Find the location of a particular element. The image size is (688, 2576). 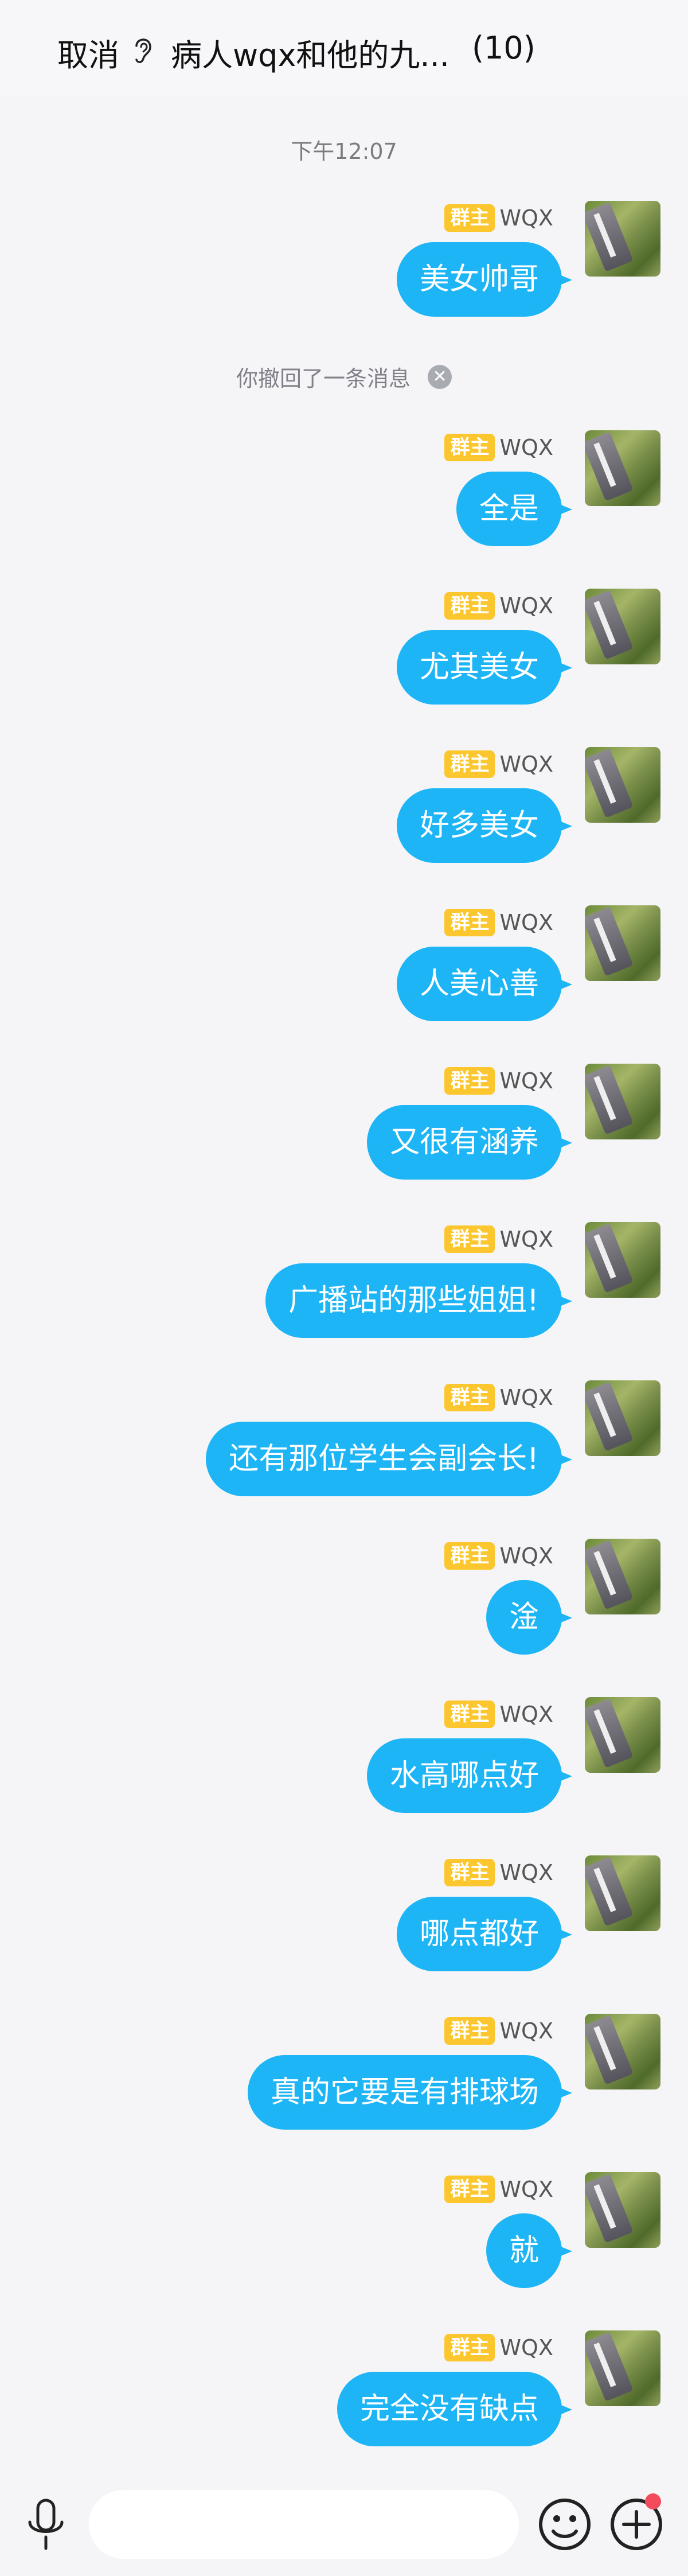

message-bubble: 完全没有缺点 is located at coordinates (455, 2409).